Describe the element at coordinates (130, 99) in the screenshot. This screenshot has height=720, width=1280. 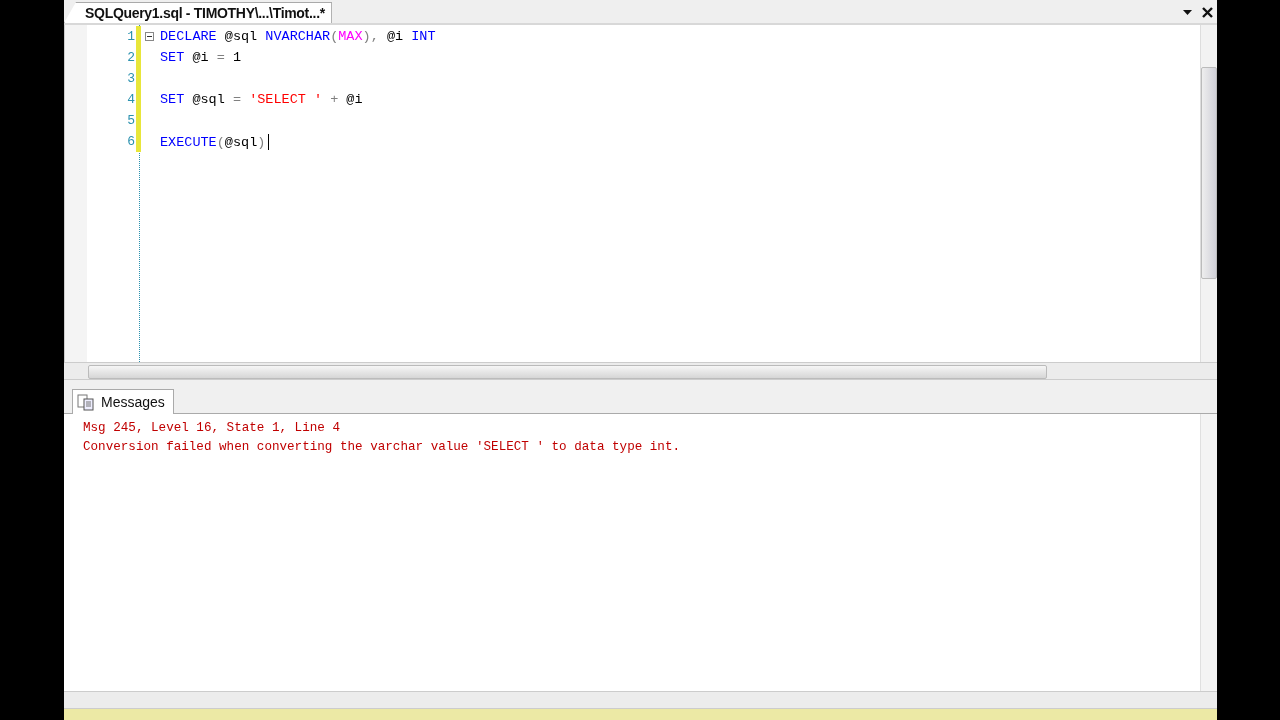
I see `line-number: 4` at that location.